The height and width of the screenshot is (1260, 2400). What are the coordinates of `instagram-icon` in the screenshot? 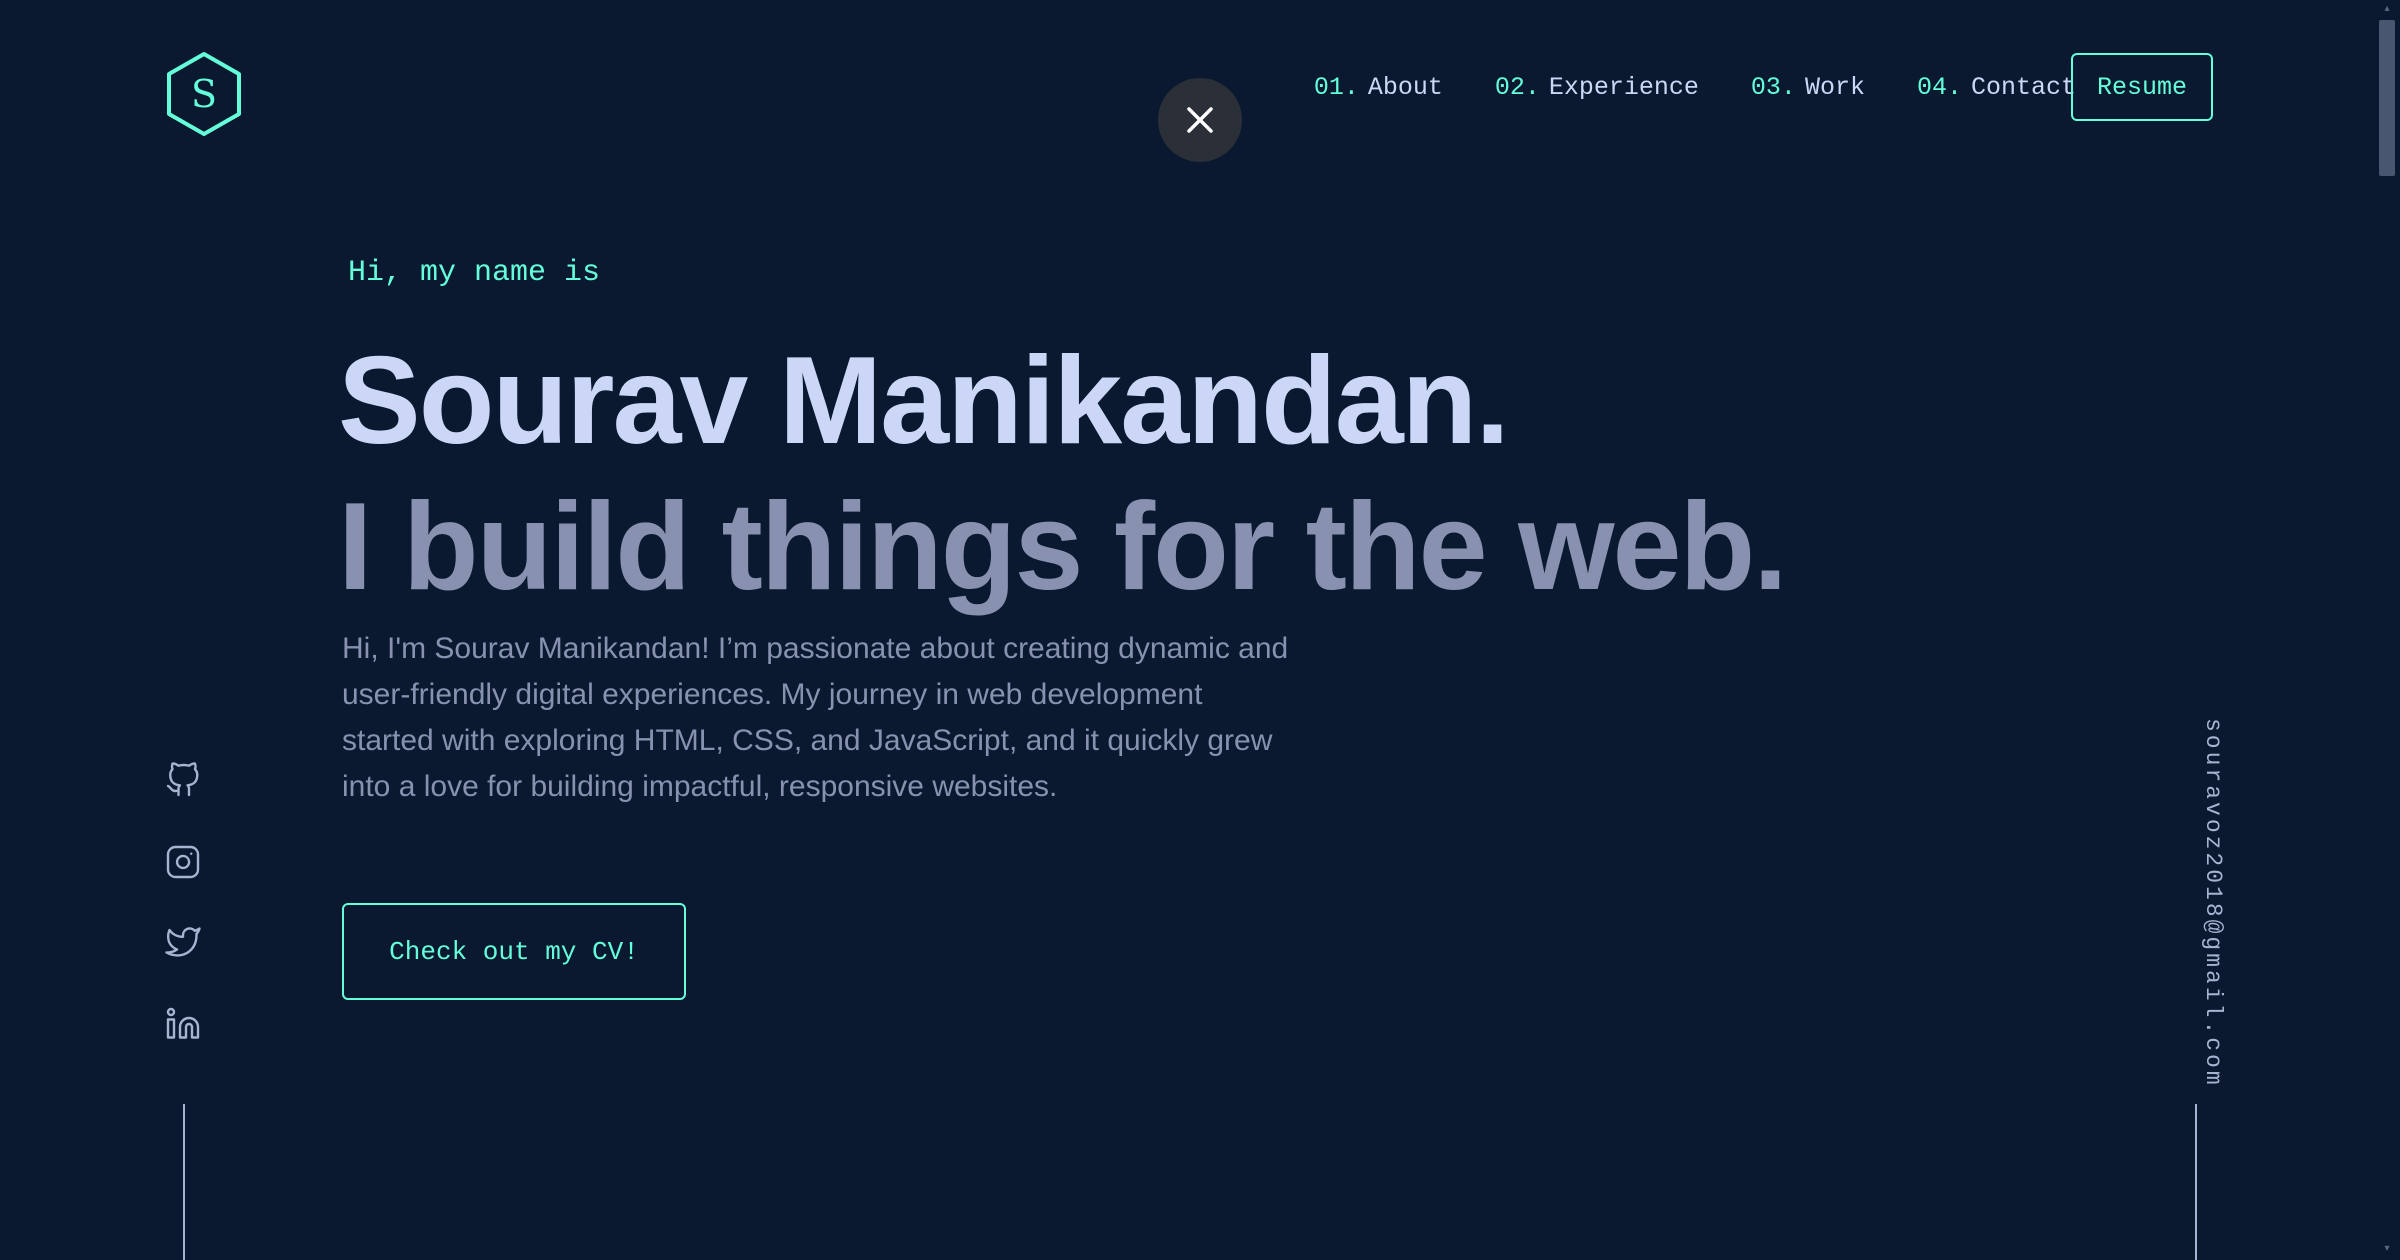 It's located at (183, 862).